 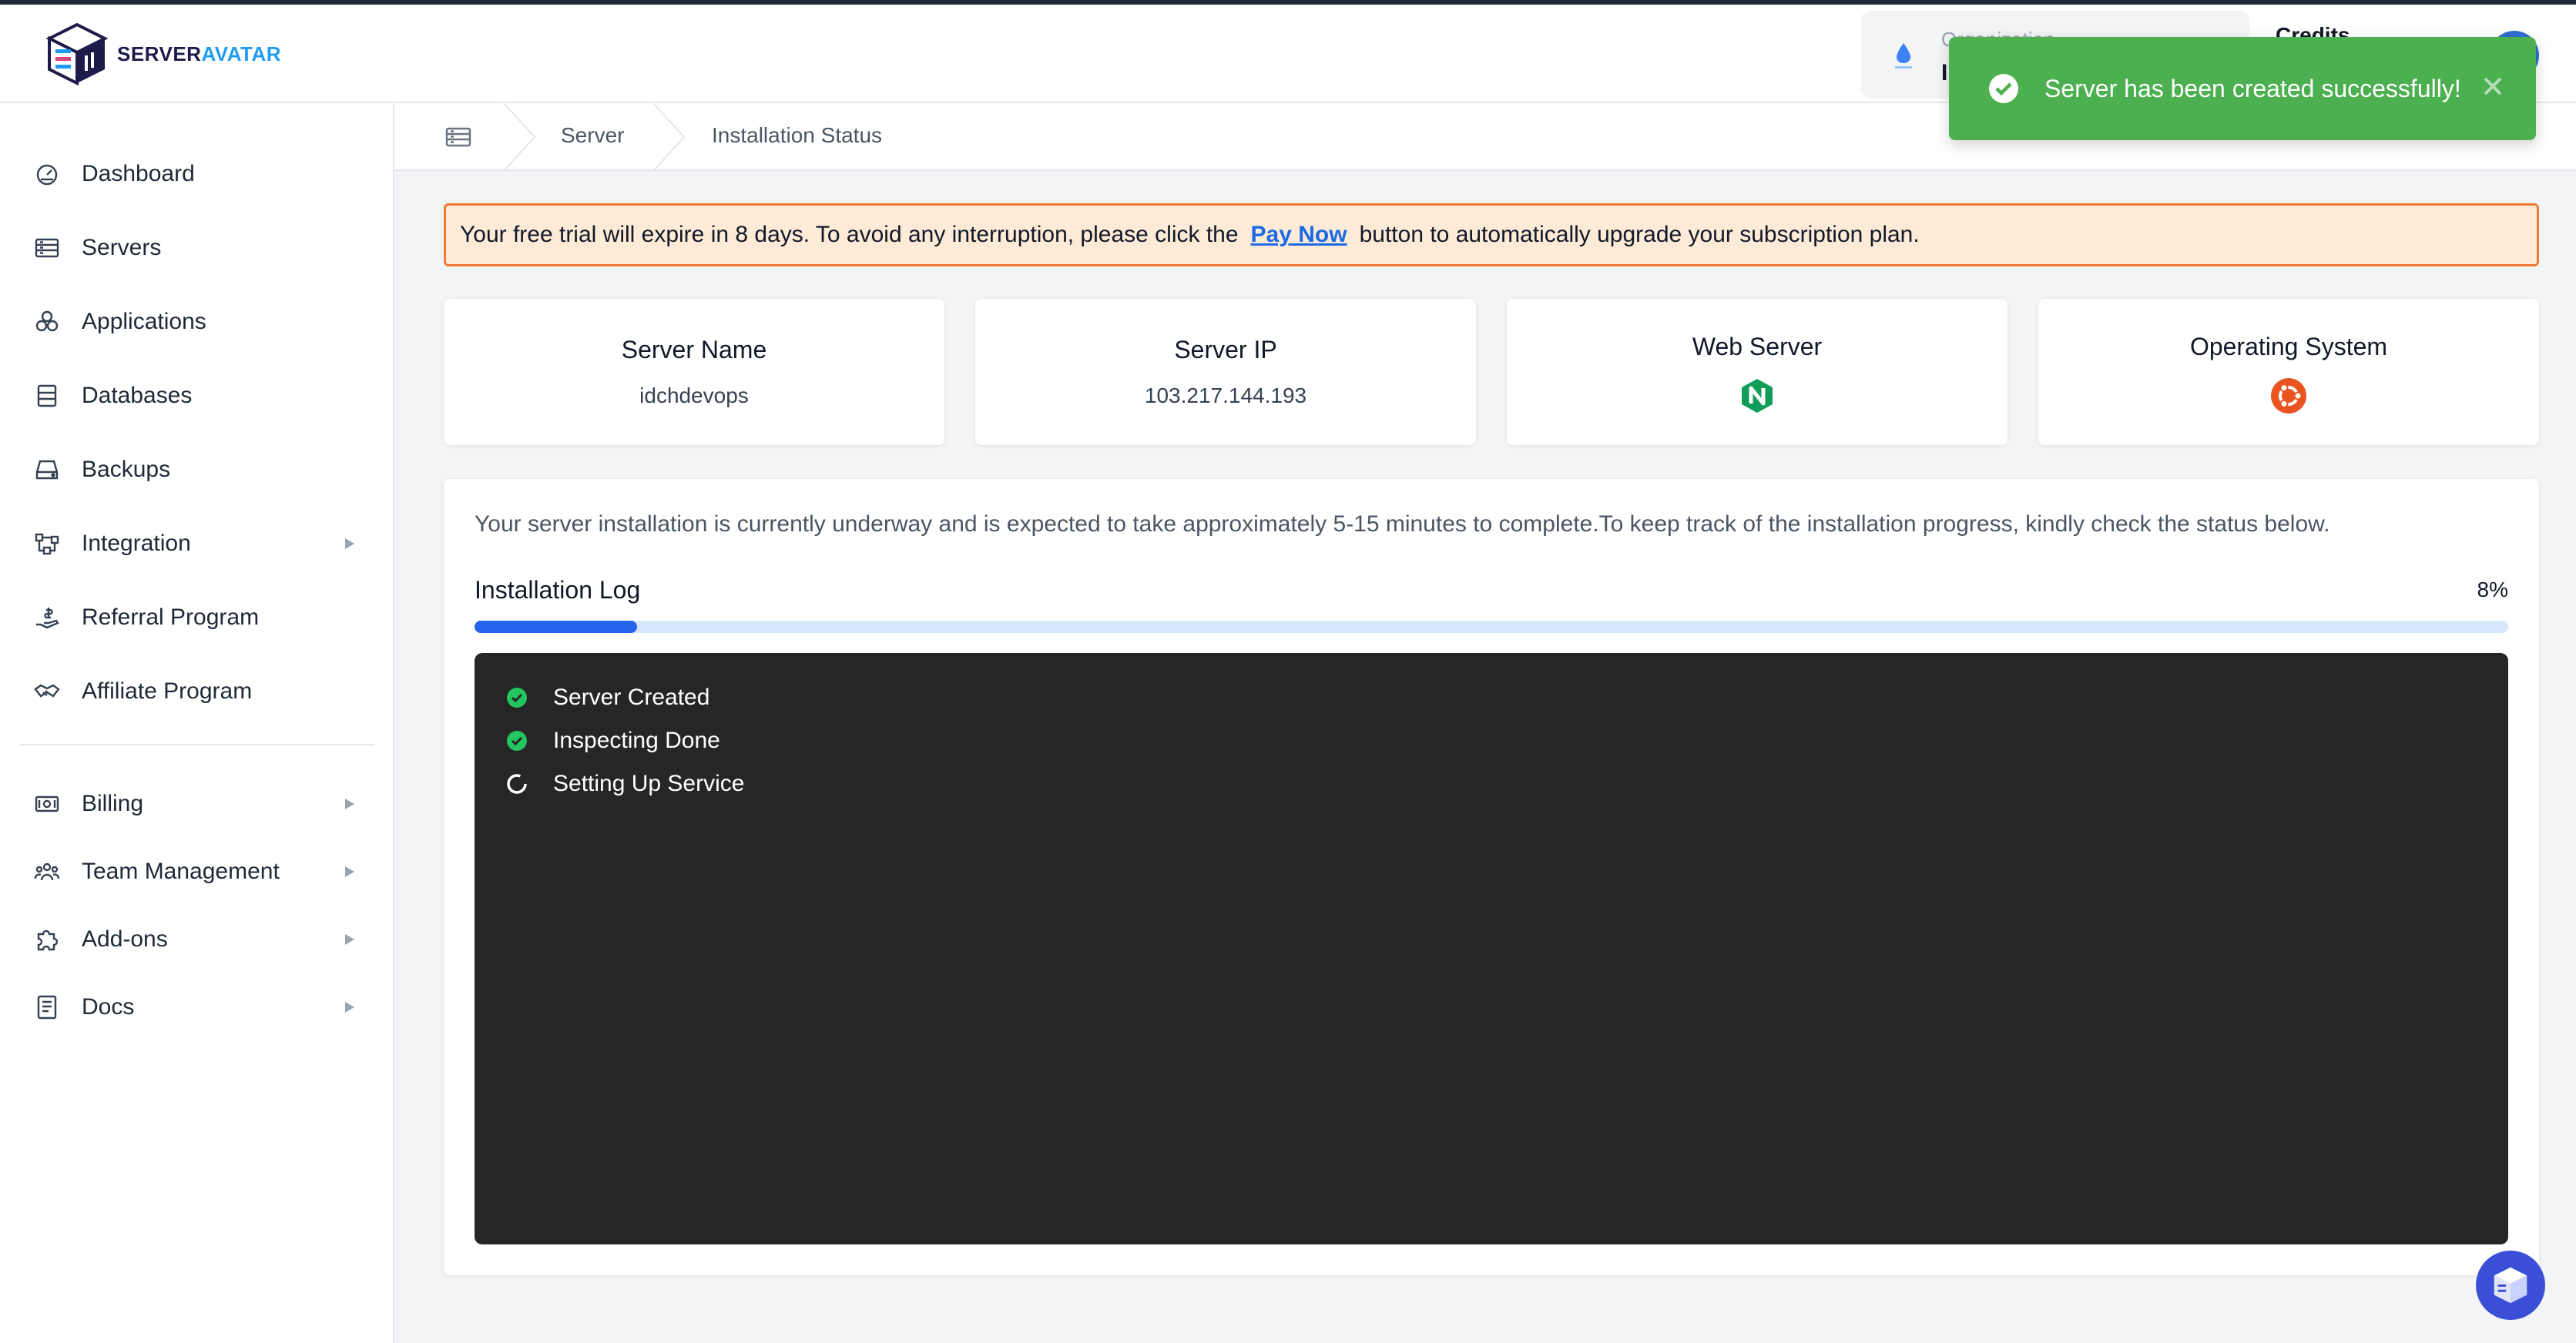 I want to click on pay-now-link: Pay Now, so click(x=1299, y=235).